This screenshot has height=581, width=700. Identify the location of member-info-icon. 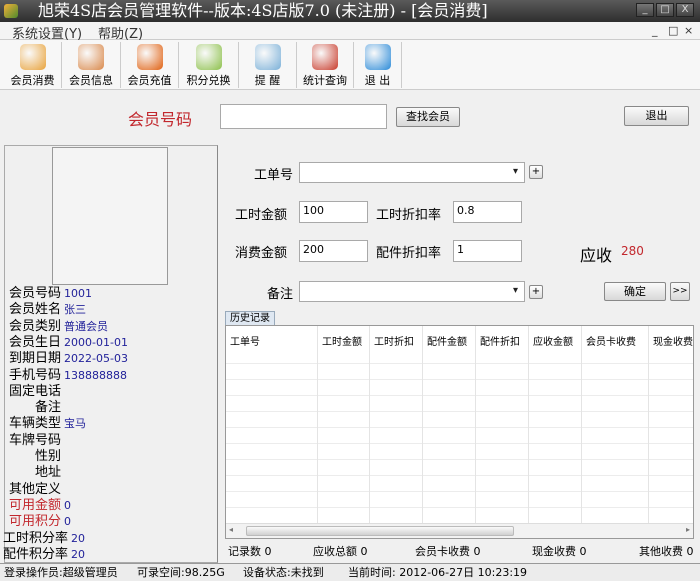
(91, 57).